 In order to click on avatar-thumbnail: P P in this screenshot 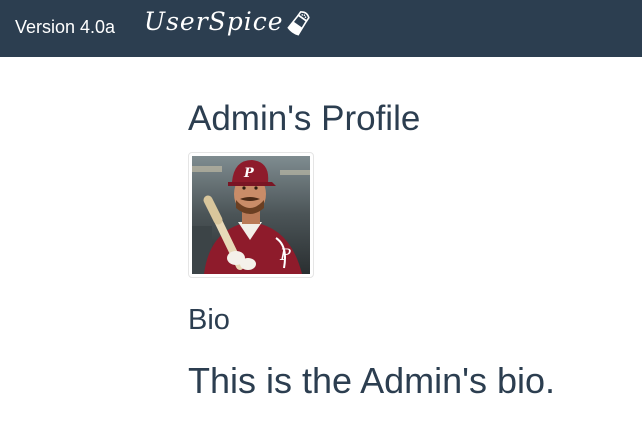, I will do `click(251, 215)`.